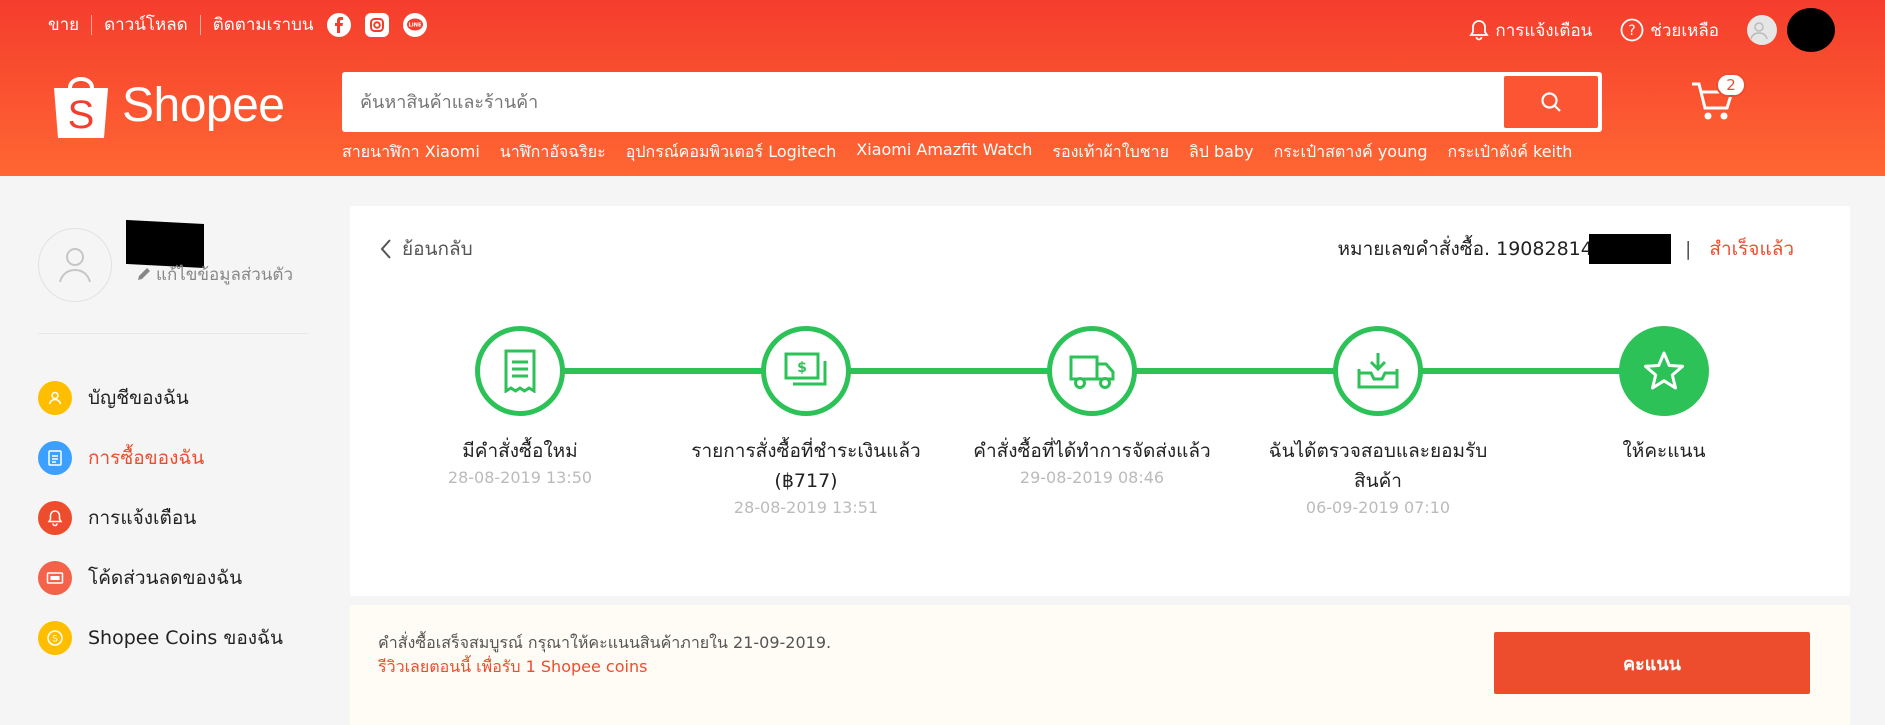 This screenshot has height=725, width=1885. Describe the element at coordinates (1731, 85) in the screenshot. I see `cart-count-badge: 2` at that location.